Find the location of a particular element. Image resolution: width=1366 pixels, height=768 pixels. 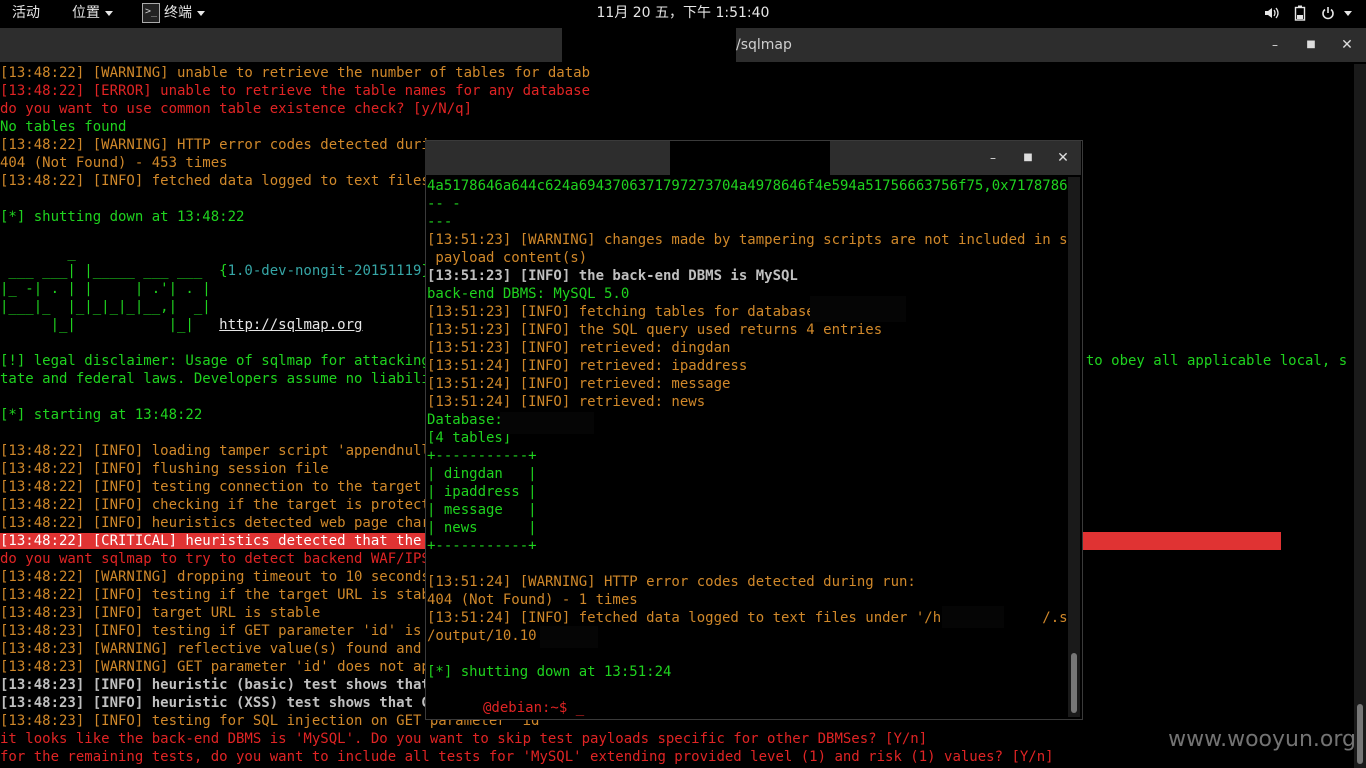

system-menu is located at coordinates (1308, 13).